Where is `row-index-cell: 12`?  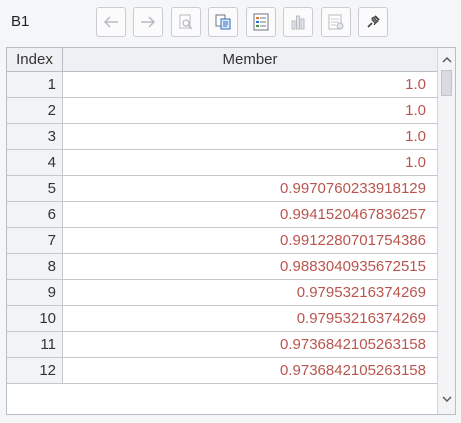
row-index-cell: 12 is located at coordinates (35, 371).